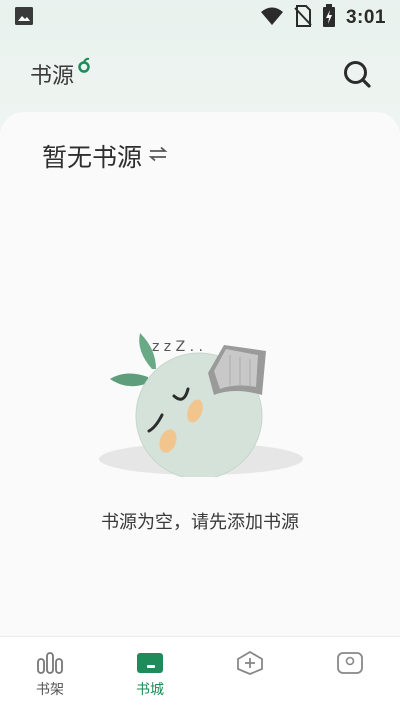  I want to click on search-button, so click(357, 74).